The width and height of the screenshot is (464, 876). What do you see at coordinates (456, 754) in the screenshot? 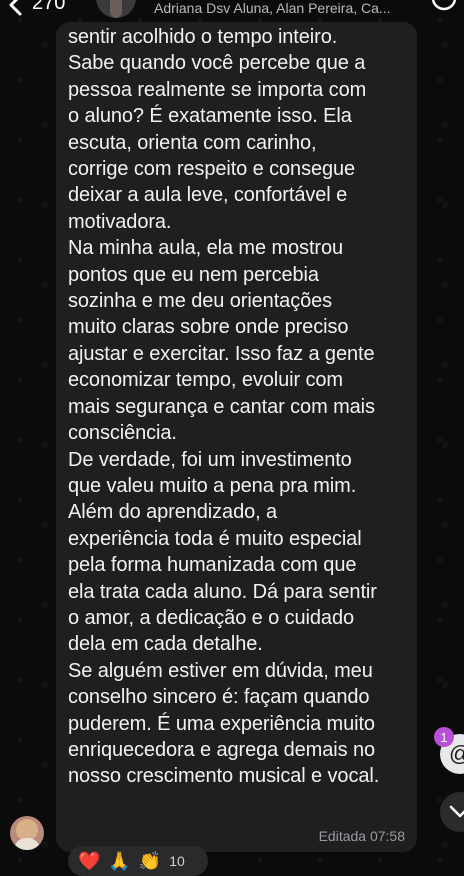
I see `at-icon: @` at bounding box center [456, 754].